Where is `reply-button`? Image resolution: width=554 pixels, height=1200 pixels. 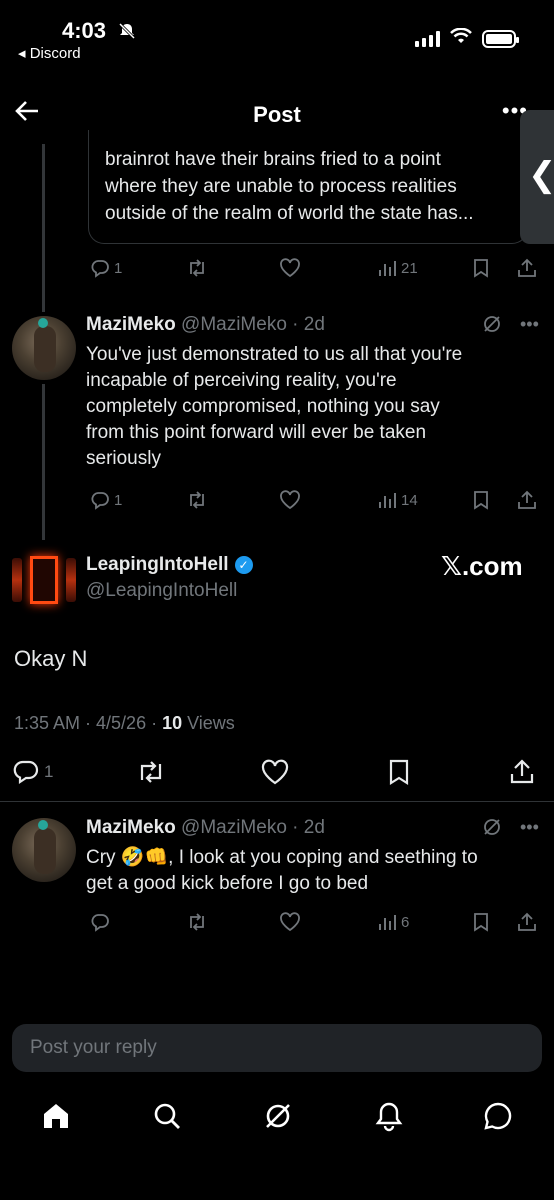 reply-button is located at coordinates (100, 922).